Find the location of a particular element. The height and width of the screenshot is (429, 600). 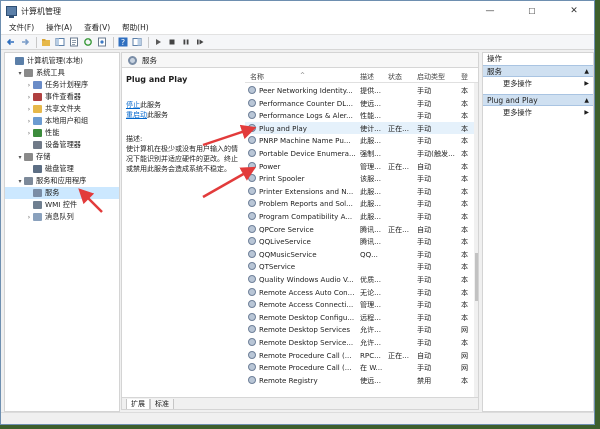

service-row: Peer Networking Identity... 提供... 手动 本 is located at coordinates (360, 90).